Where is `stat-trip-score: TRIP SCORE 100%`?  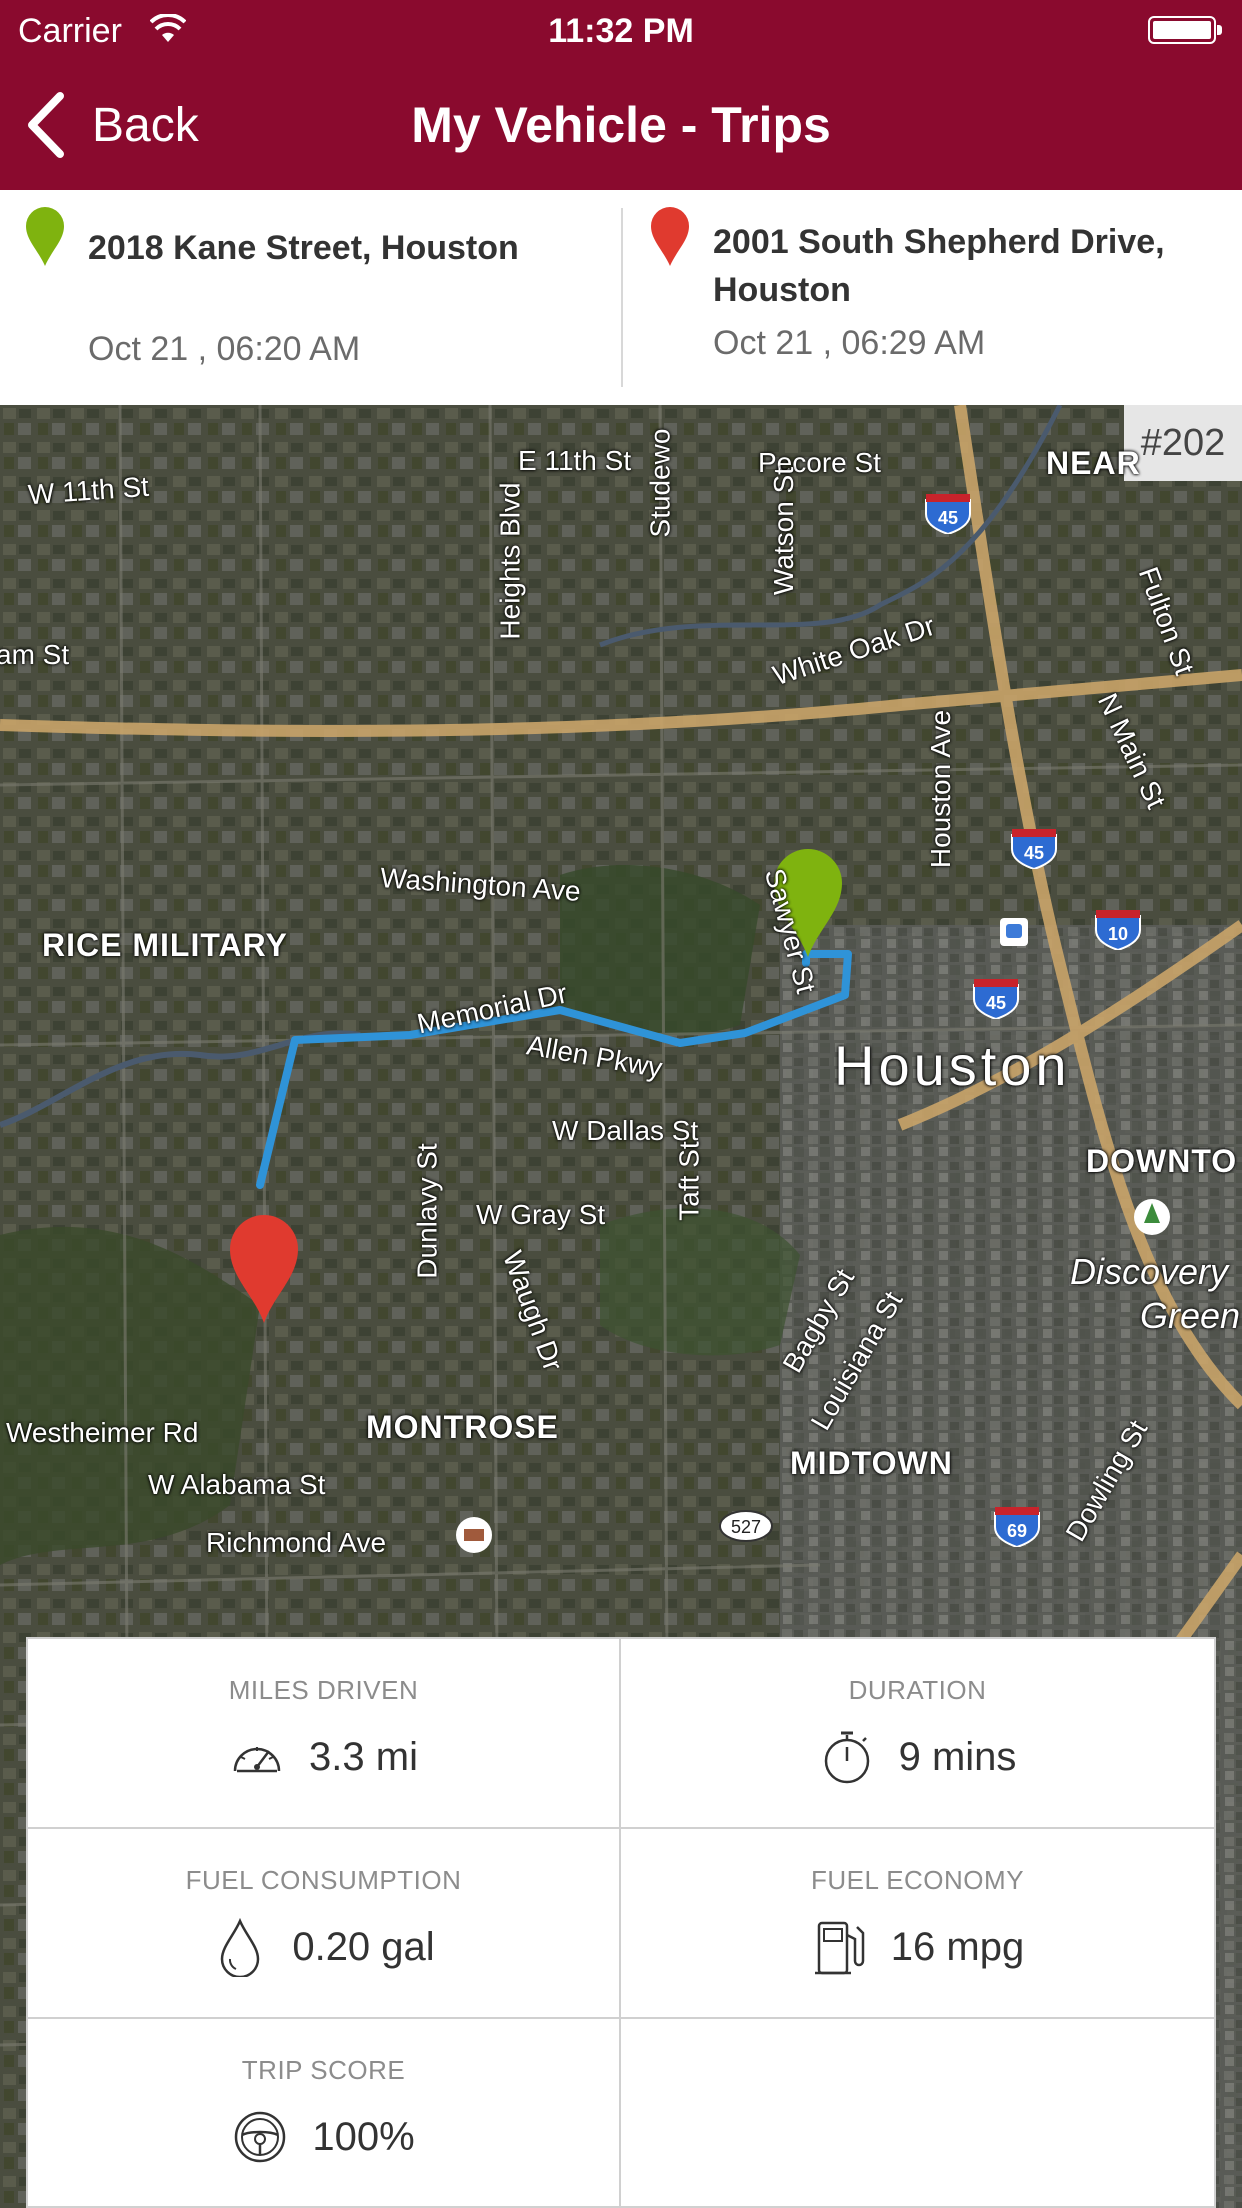
stat-trip-score: TRIP SCORE 100% is located at coordinates (324, 2113).